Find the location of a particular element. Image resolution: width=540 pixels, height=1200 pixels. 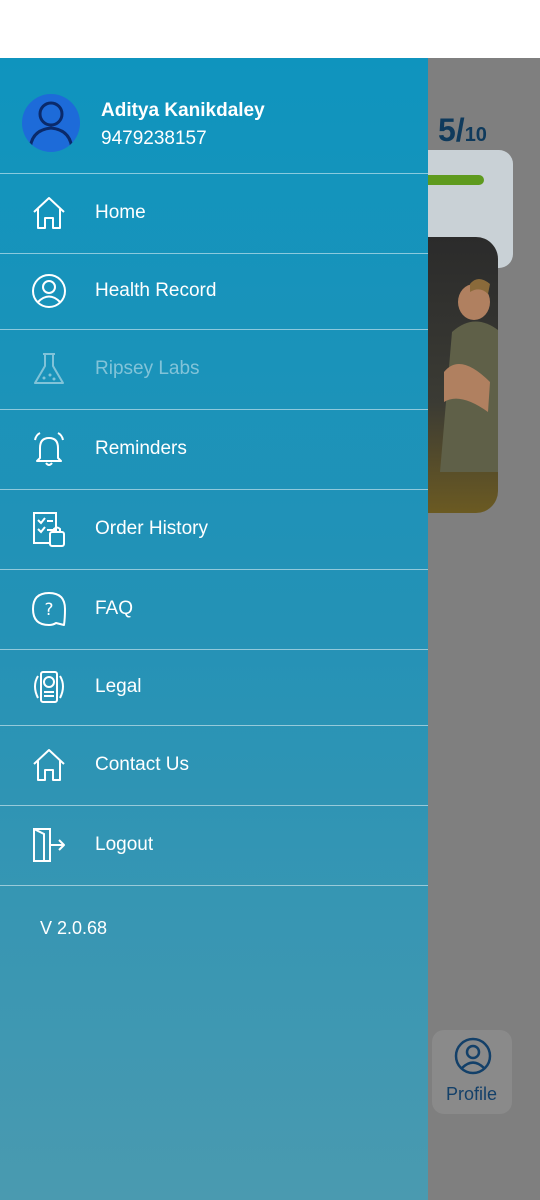

user-avatar-icon is located at coordinates (51, 126).